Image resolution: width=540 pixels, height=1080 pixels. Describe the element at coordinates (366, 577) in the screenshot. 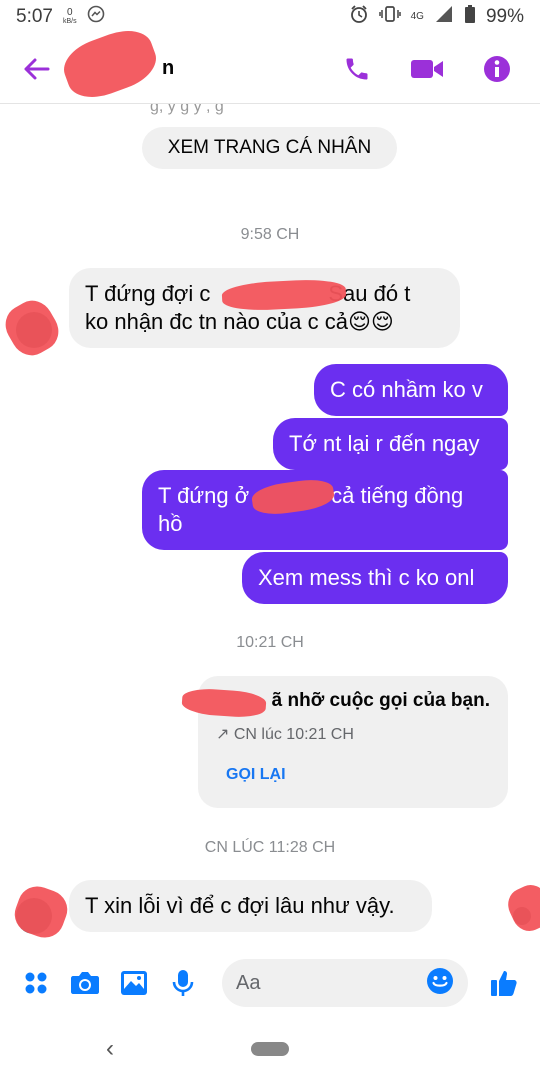

I see `message-text: Xem mess thì c ko onl` at that location.